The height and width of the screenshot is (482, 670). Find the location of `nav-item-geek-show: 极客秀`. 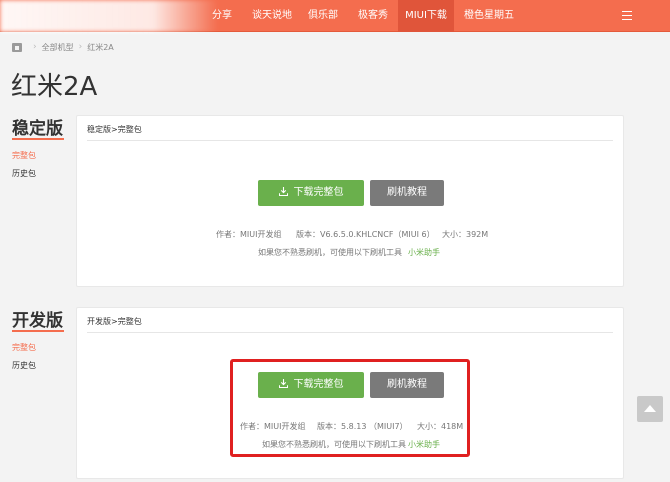

nav-item-geek-show: 极客秀 is located at coordinates (373, 16).